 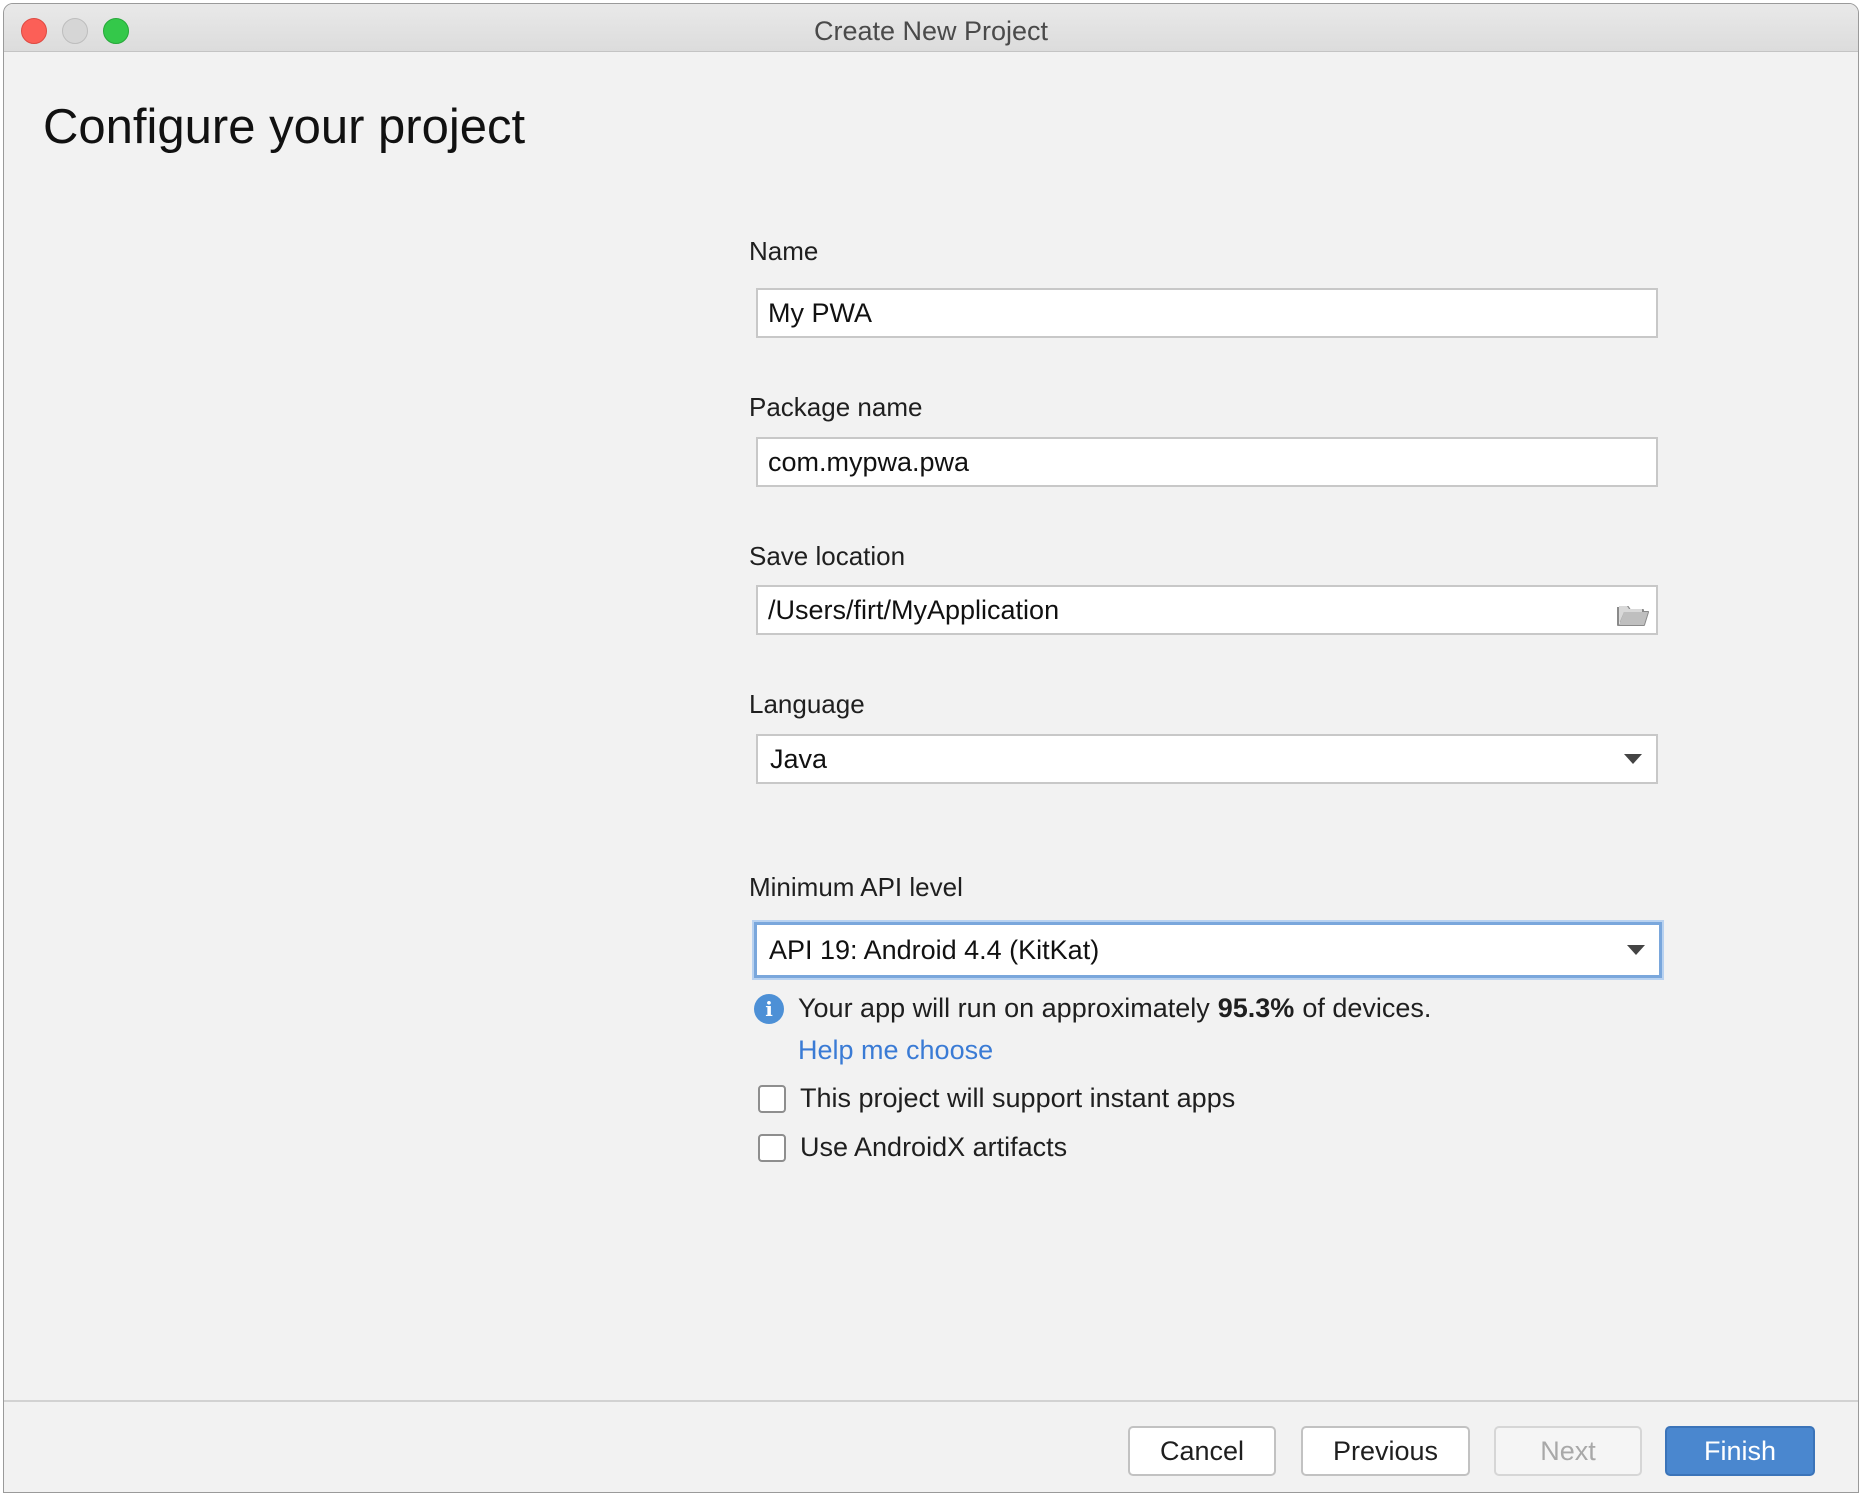 I want to click on previous-button: Previous, so click(x=1385, y=1451).